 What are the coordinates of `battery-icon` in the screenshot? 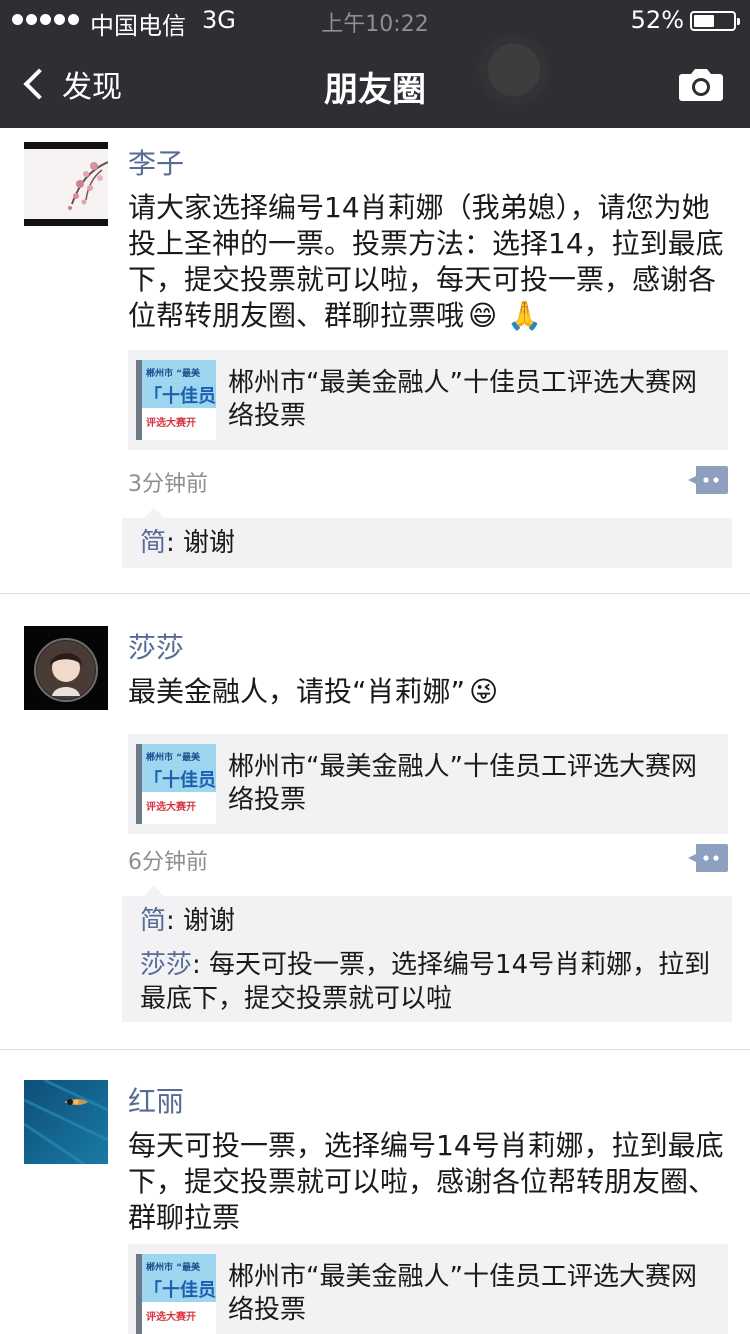 It's located at (715, 21).